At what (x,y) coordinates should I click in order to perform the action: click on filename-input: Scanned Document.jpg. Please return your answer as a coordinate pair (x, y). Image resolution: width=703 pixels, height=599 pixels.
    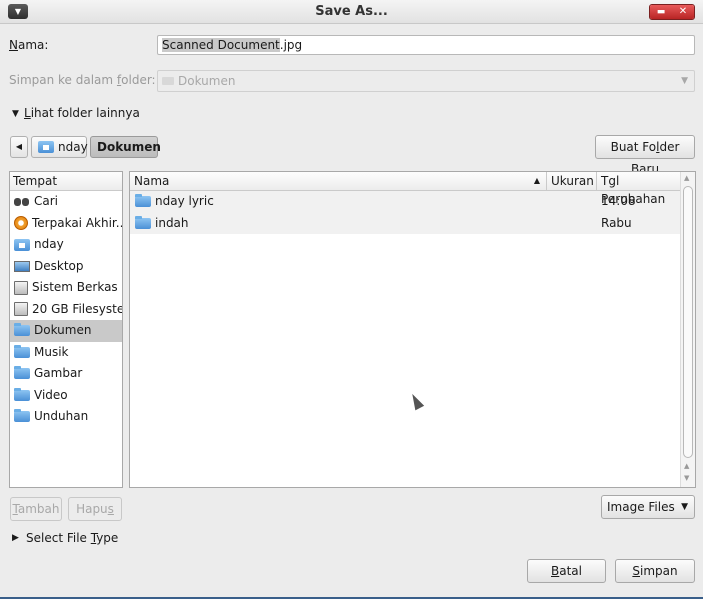
    Looking at the image, I should click on (426, 45).